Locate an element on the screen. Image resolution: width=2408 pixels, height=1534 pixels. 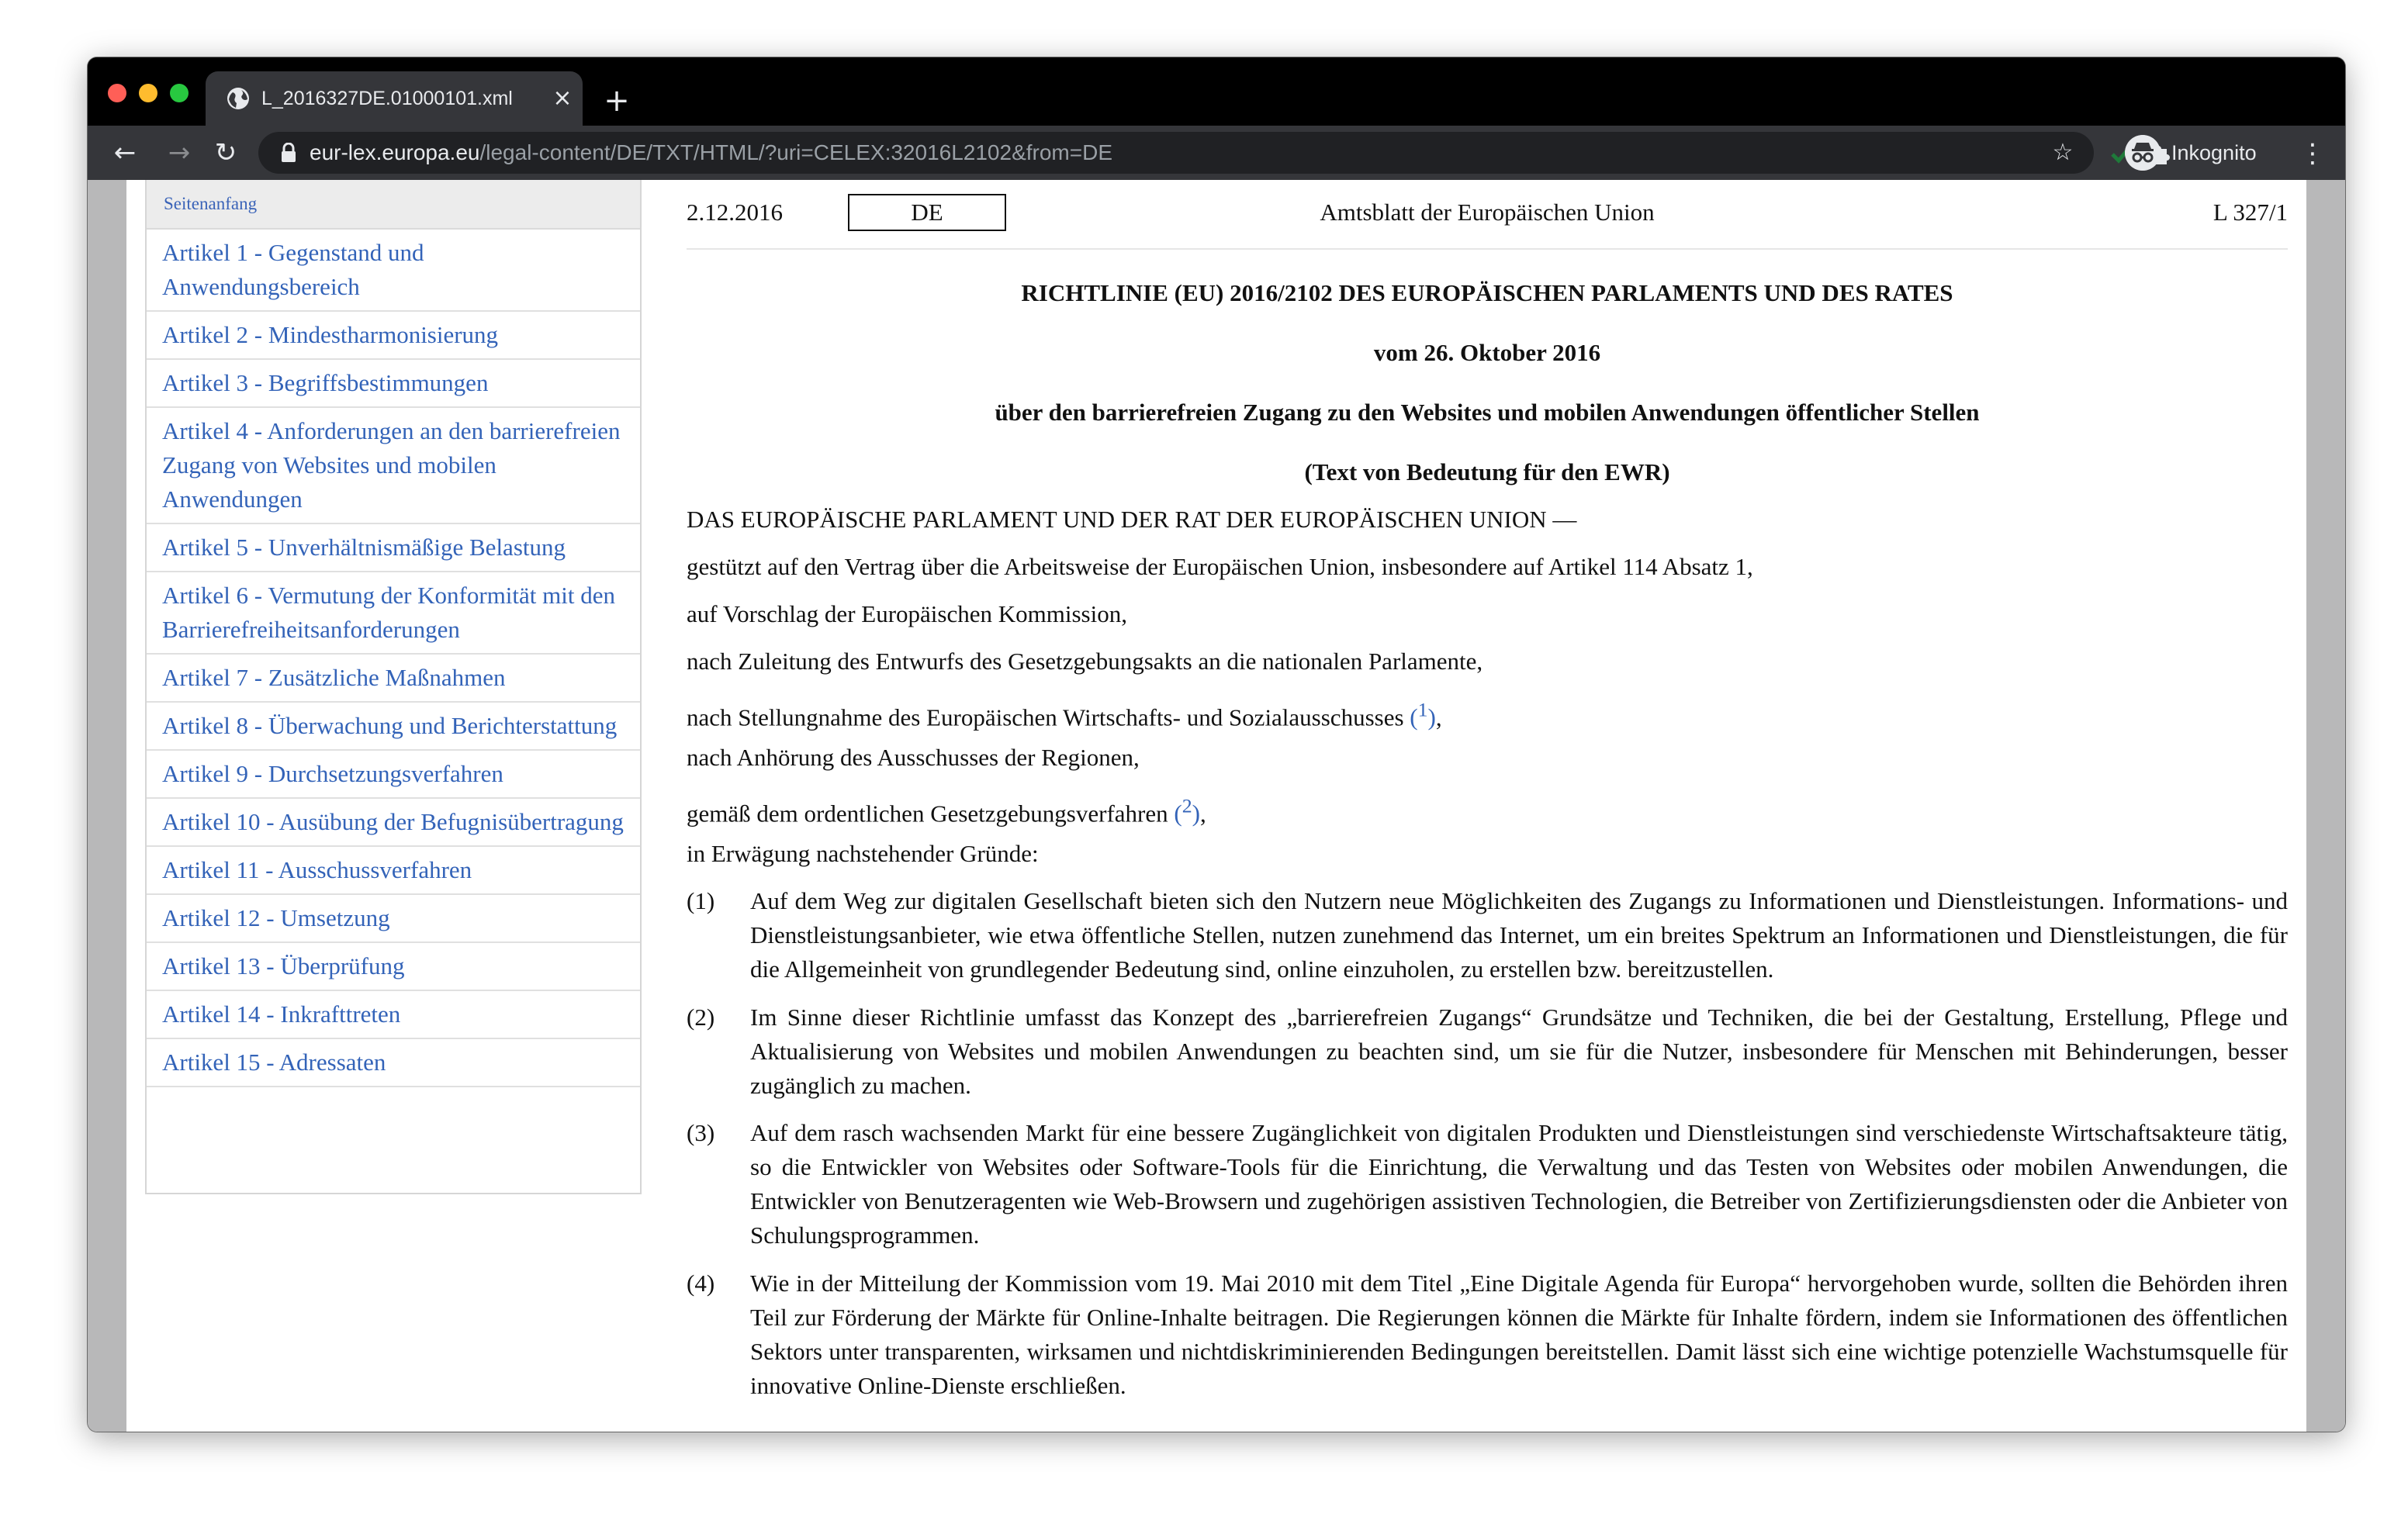
tab-title: L_2016327DE.01000101.xml is located at coordinates (387, 98).